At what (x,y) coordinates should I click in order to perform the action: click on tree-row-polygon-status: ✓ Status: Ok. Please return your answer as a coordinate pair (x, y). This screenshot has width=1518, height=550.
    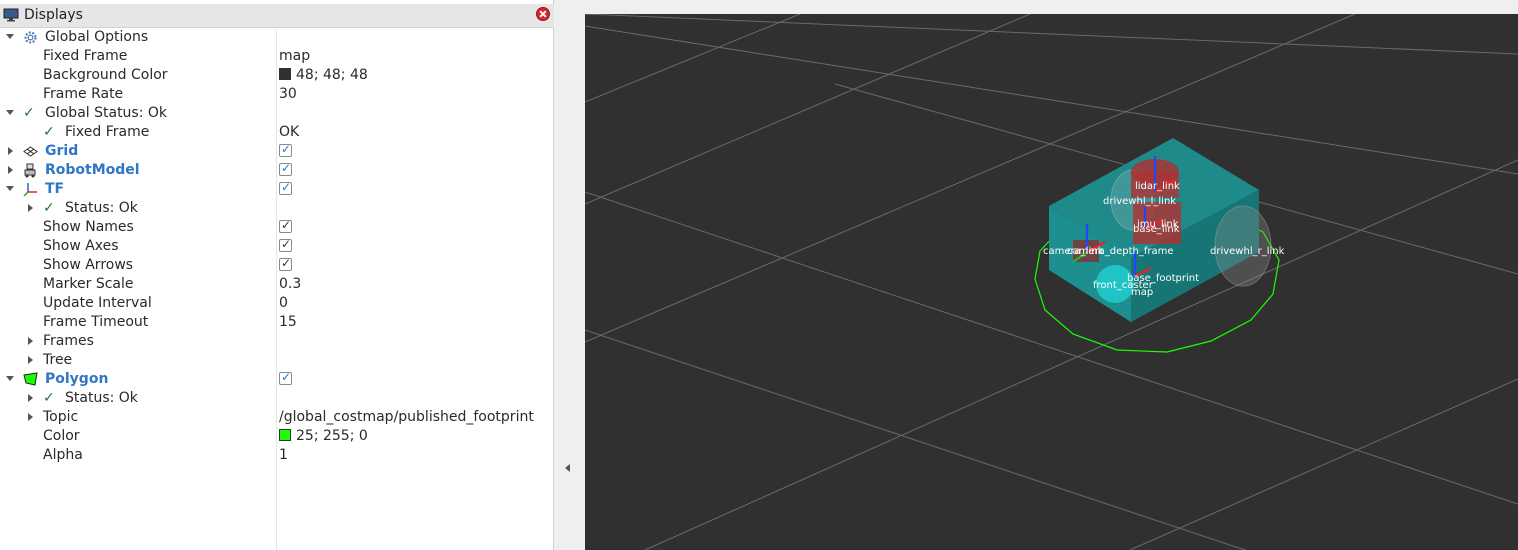
    Looking at the image, I should click on (276, 398).